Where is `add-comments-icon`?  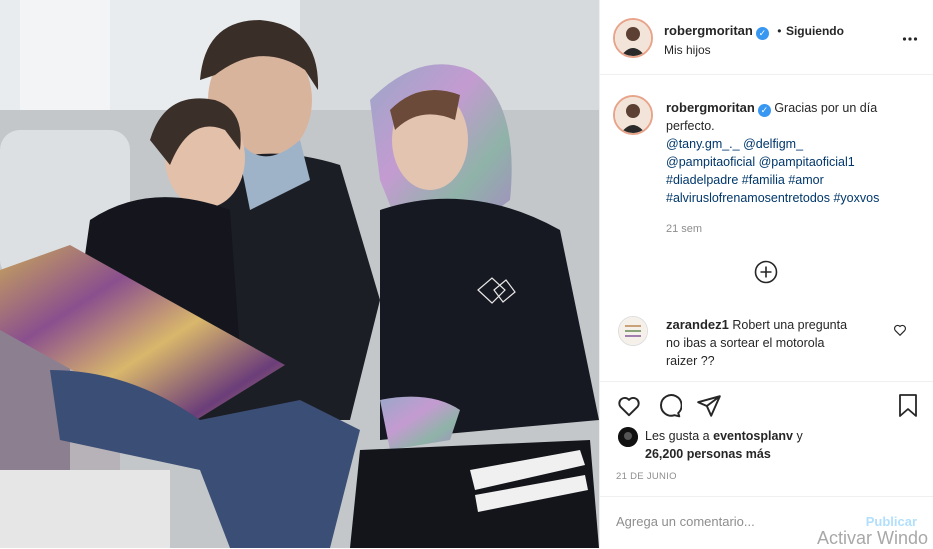
add-comments-icon is located at coordinates (766, 272).